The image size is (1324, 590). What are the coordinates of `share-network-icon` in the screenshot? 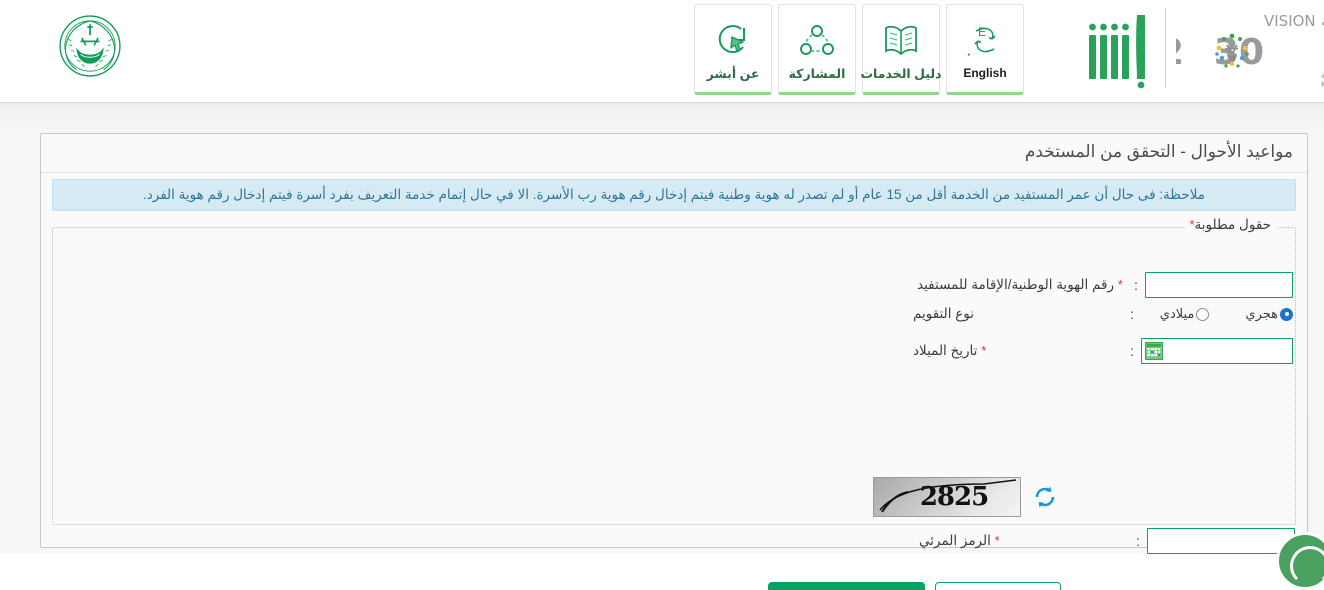 It's located at (817, 40).